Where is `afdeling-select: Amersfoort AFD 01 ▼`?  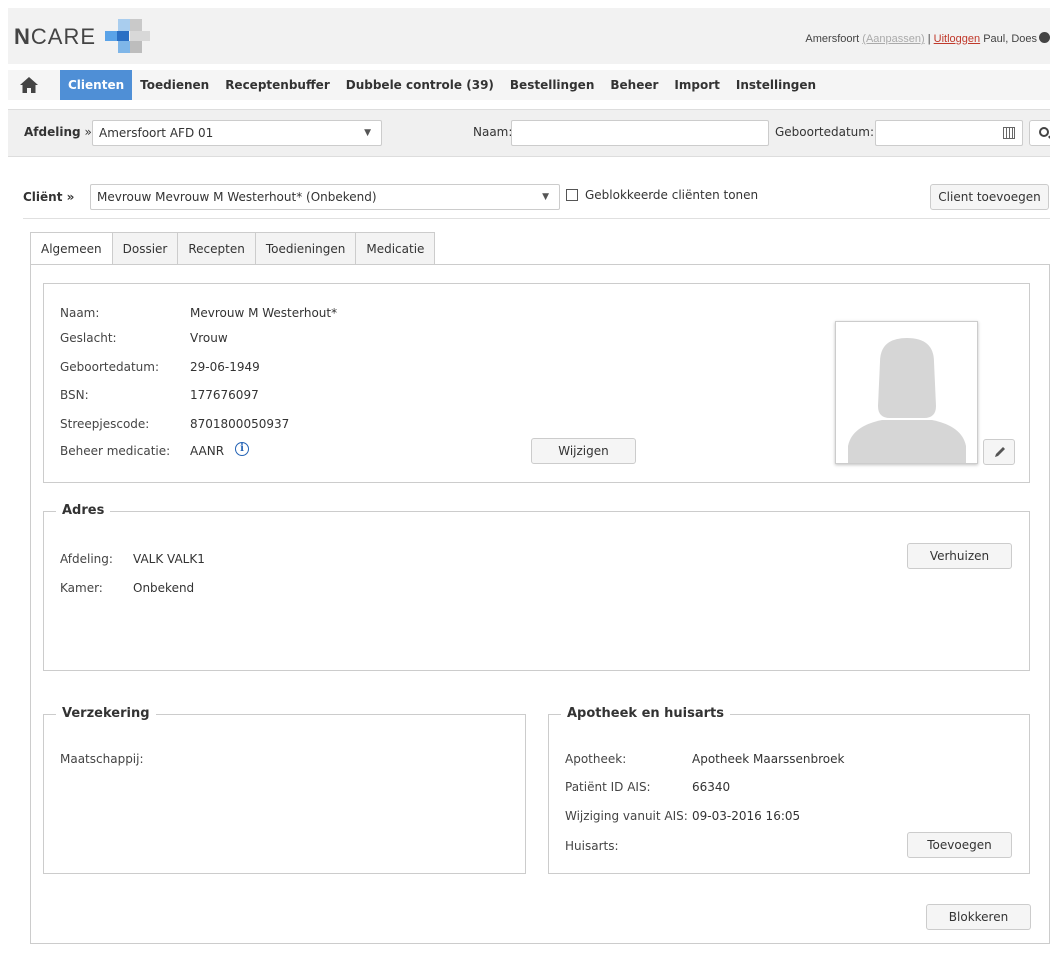
afdeling-select: Amersfoort AFD 01 ▼ is located at coordinates (237, 133).